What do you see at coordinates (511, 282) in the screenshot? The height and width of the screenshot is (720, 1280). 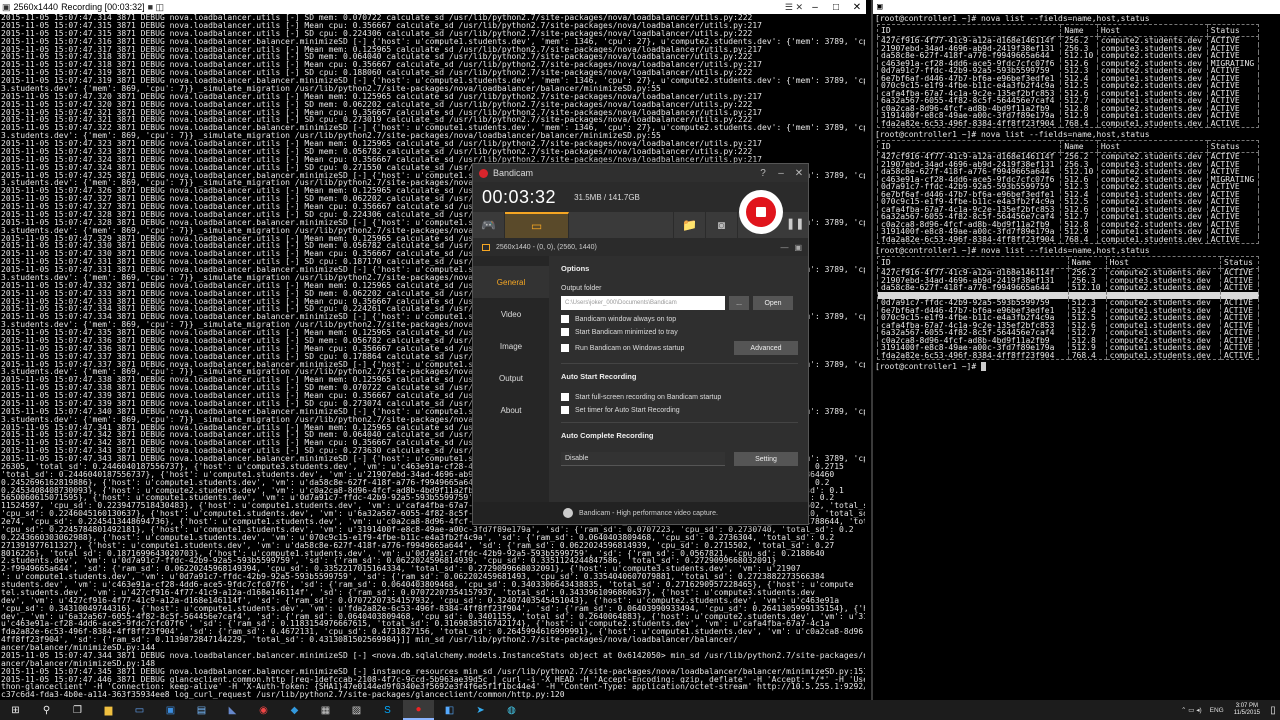 I see `nav-general: General` at bounding box center [511, 282].